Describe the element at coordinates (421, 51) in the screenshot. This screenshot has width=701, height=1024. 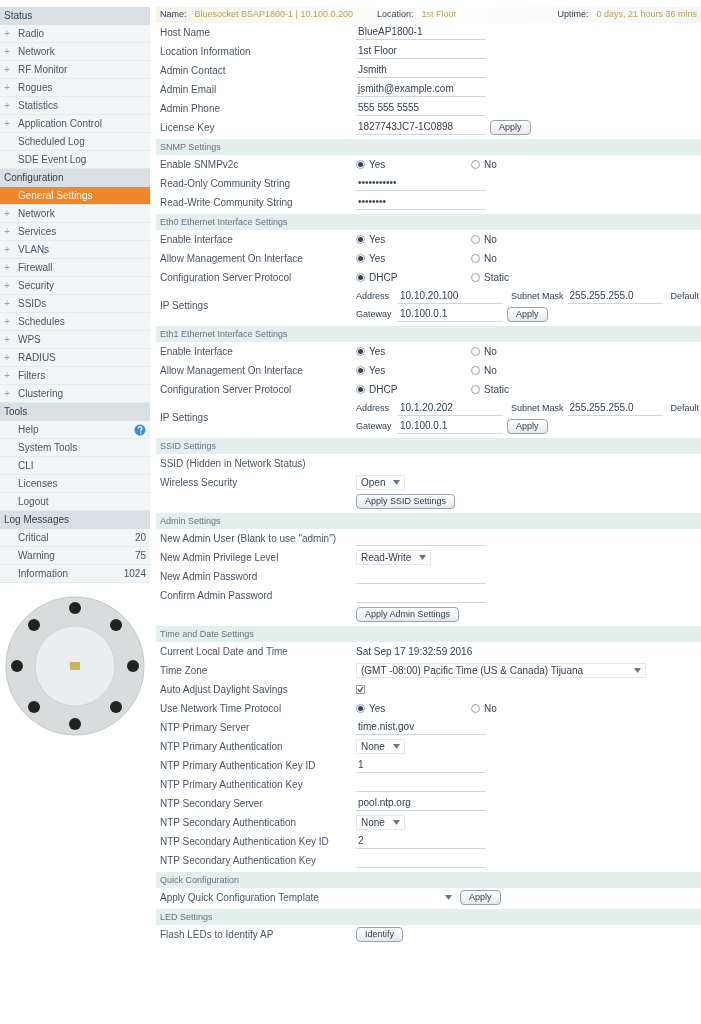
I see `input-field: 1st Floor` at that location.